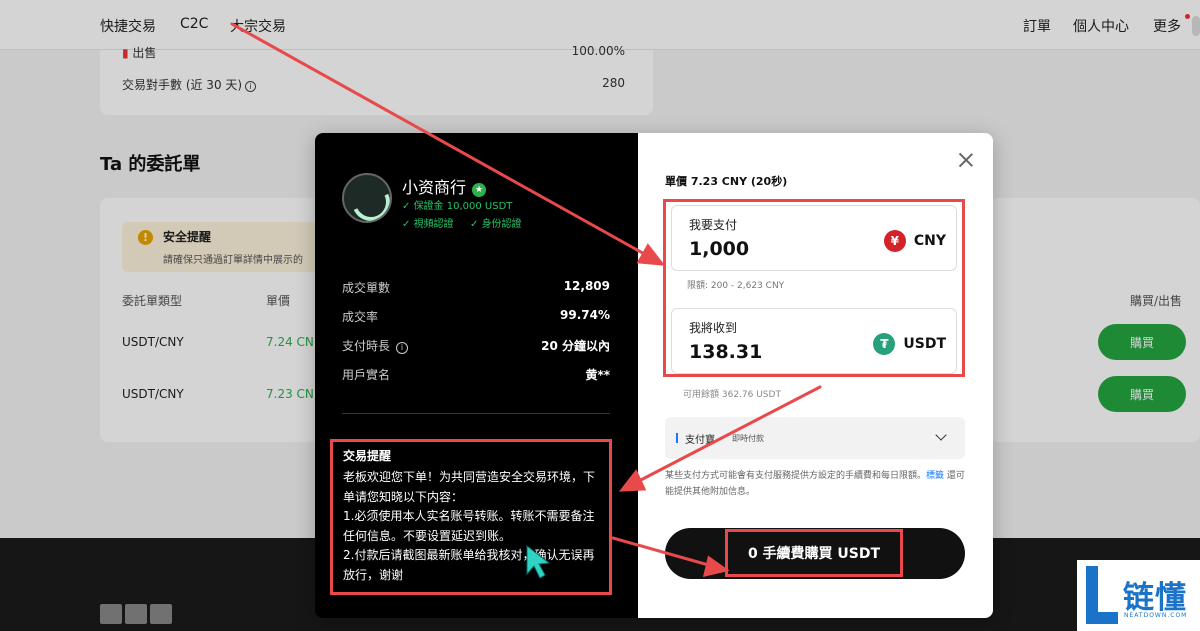 Image resolution: width=1200 pixels, height=631 pixels. I want to click on buy-usdt-button-label: 0 手續費購買 USDT, so click(814, 553).